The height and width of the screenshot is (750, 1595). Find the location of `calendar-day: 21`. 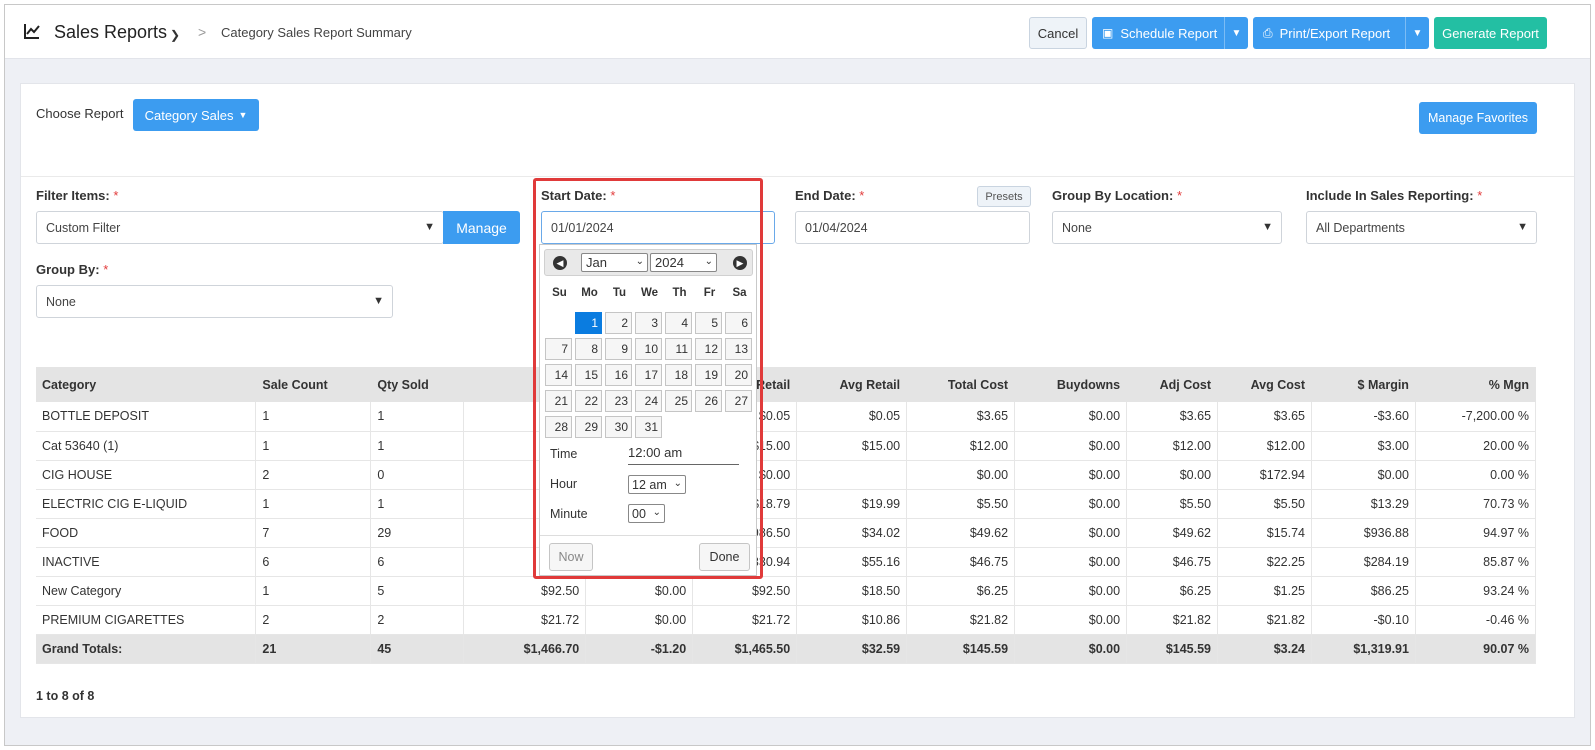

calendar-day: 21 is located at coordinates (558, 401).